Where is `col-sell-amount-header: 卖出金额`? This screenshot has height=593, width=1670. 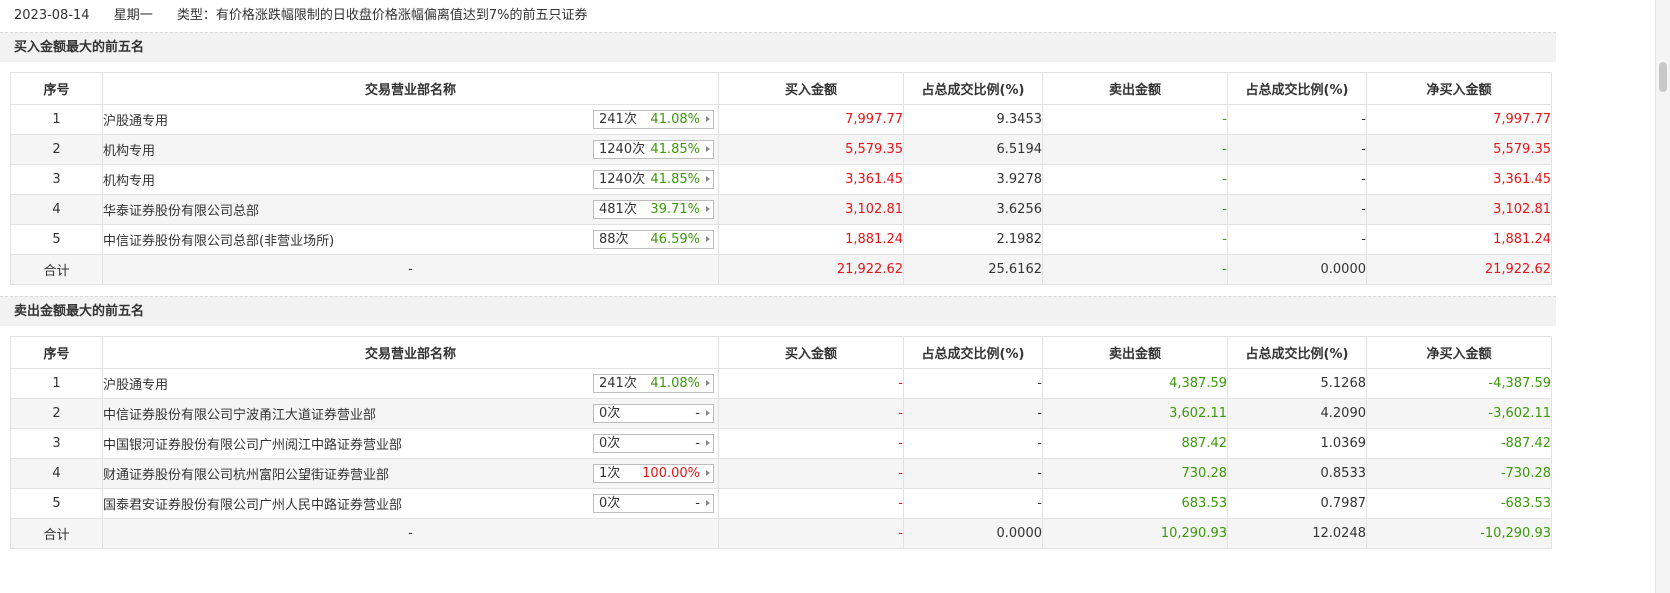
col-sell-amount-header: 卖出金额 is located at coordinates (1135, 352).